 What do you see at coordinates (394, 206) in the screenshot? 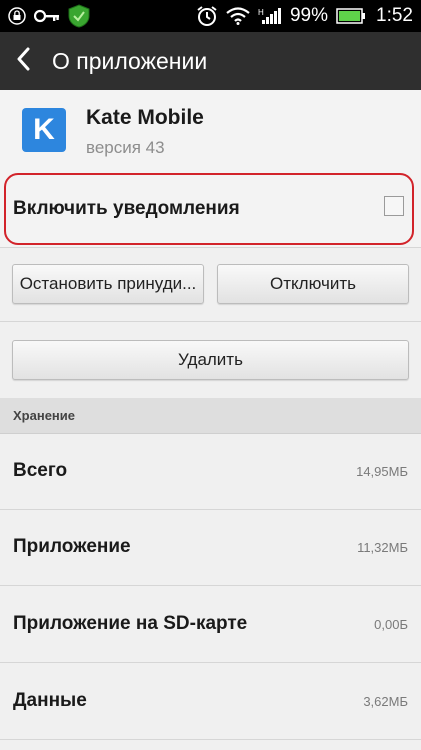
I see `notifications-checkbox` at bounding box center [394, 206].